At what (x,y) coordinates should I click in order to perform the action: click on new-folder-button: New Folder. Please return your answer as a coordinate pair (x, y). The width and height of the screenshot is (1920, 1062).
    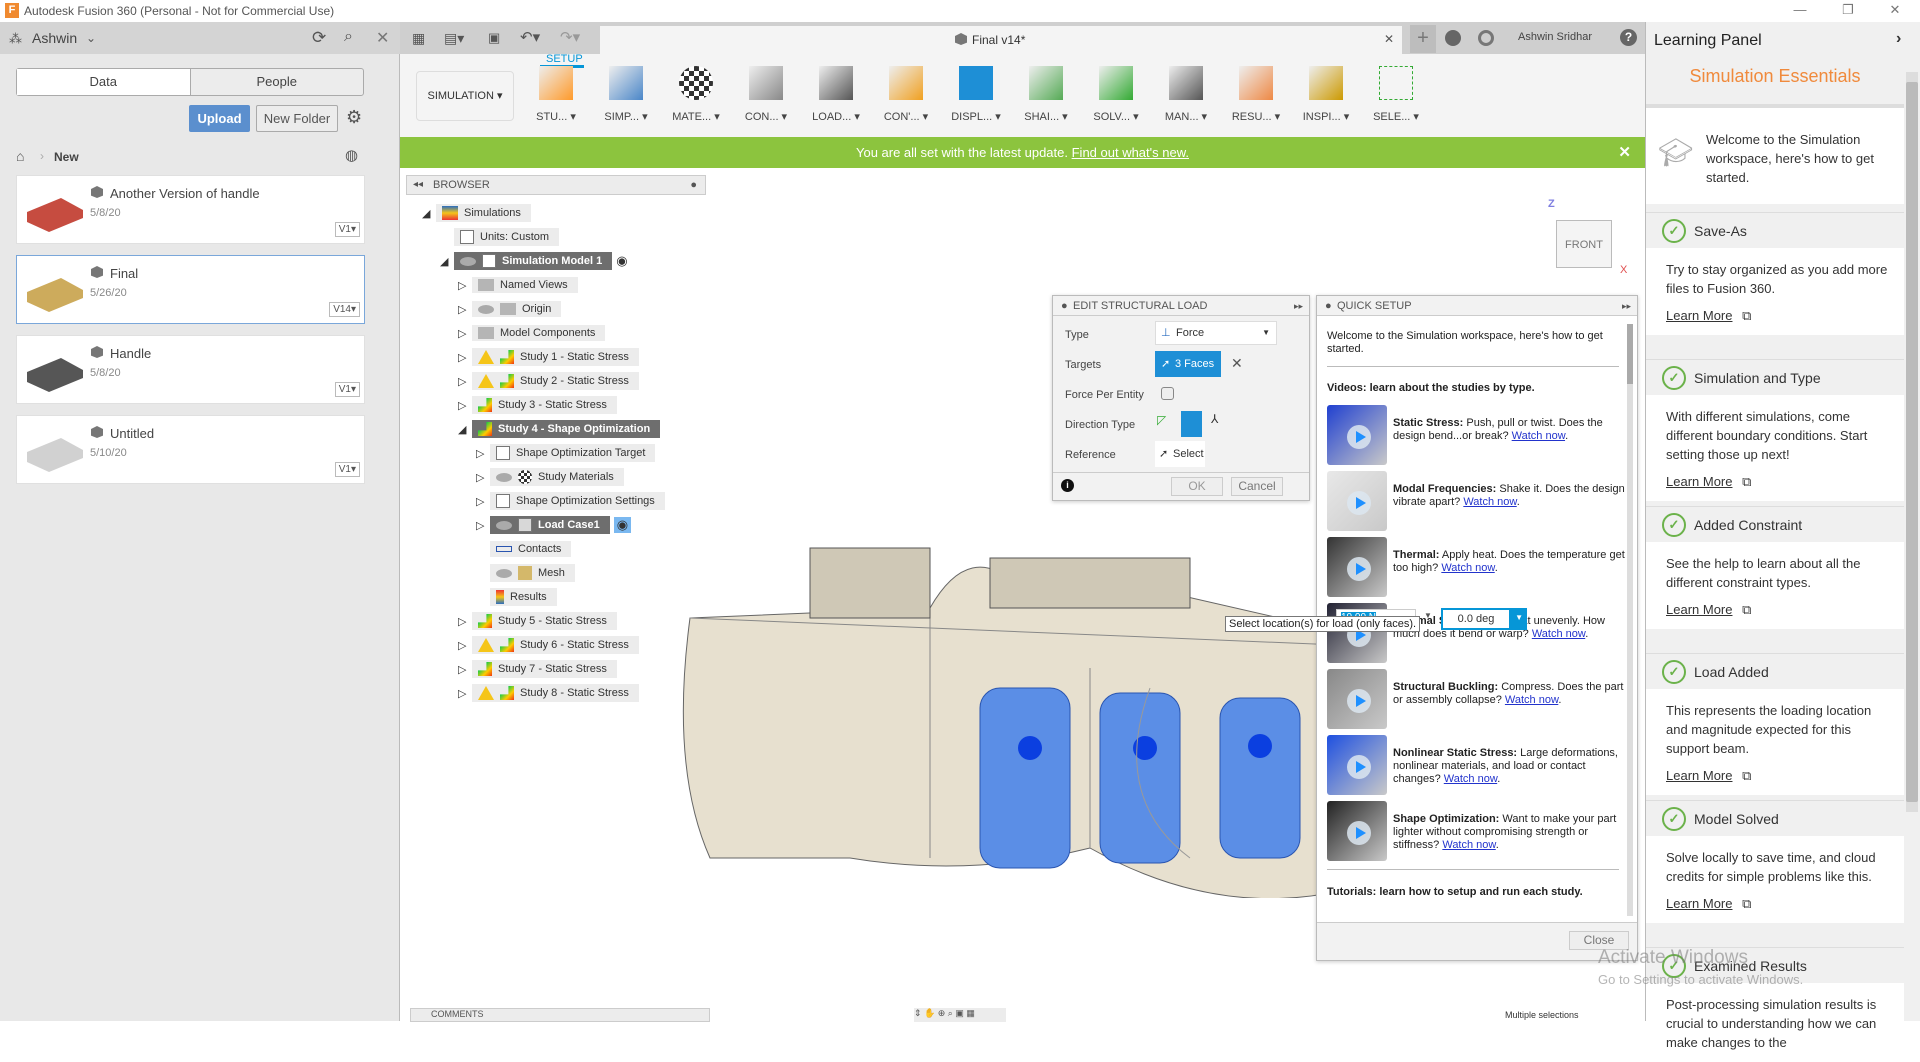
    Looking at the image, I should click on (297, 118).